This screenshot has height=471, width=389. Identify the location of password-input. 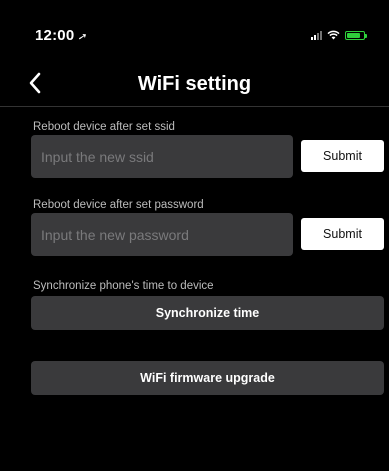
(162, 234).